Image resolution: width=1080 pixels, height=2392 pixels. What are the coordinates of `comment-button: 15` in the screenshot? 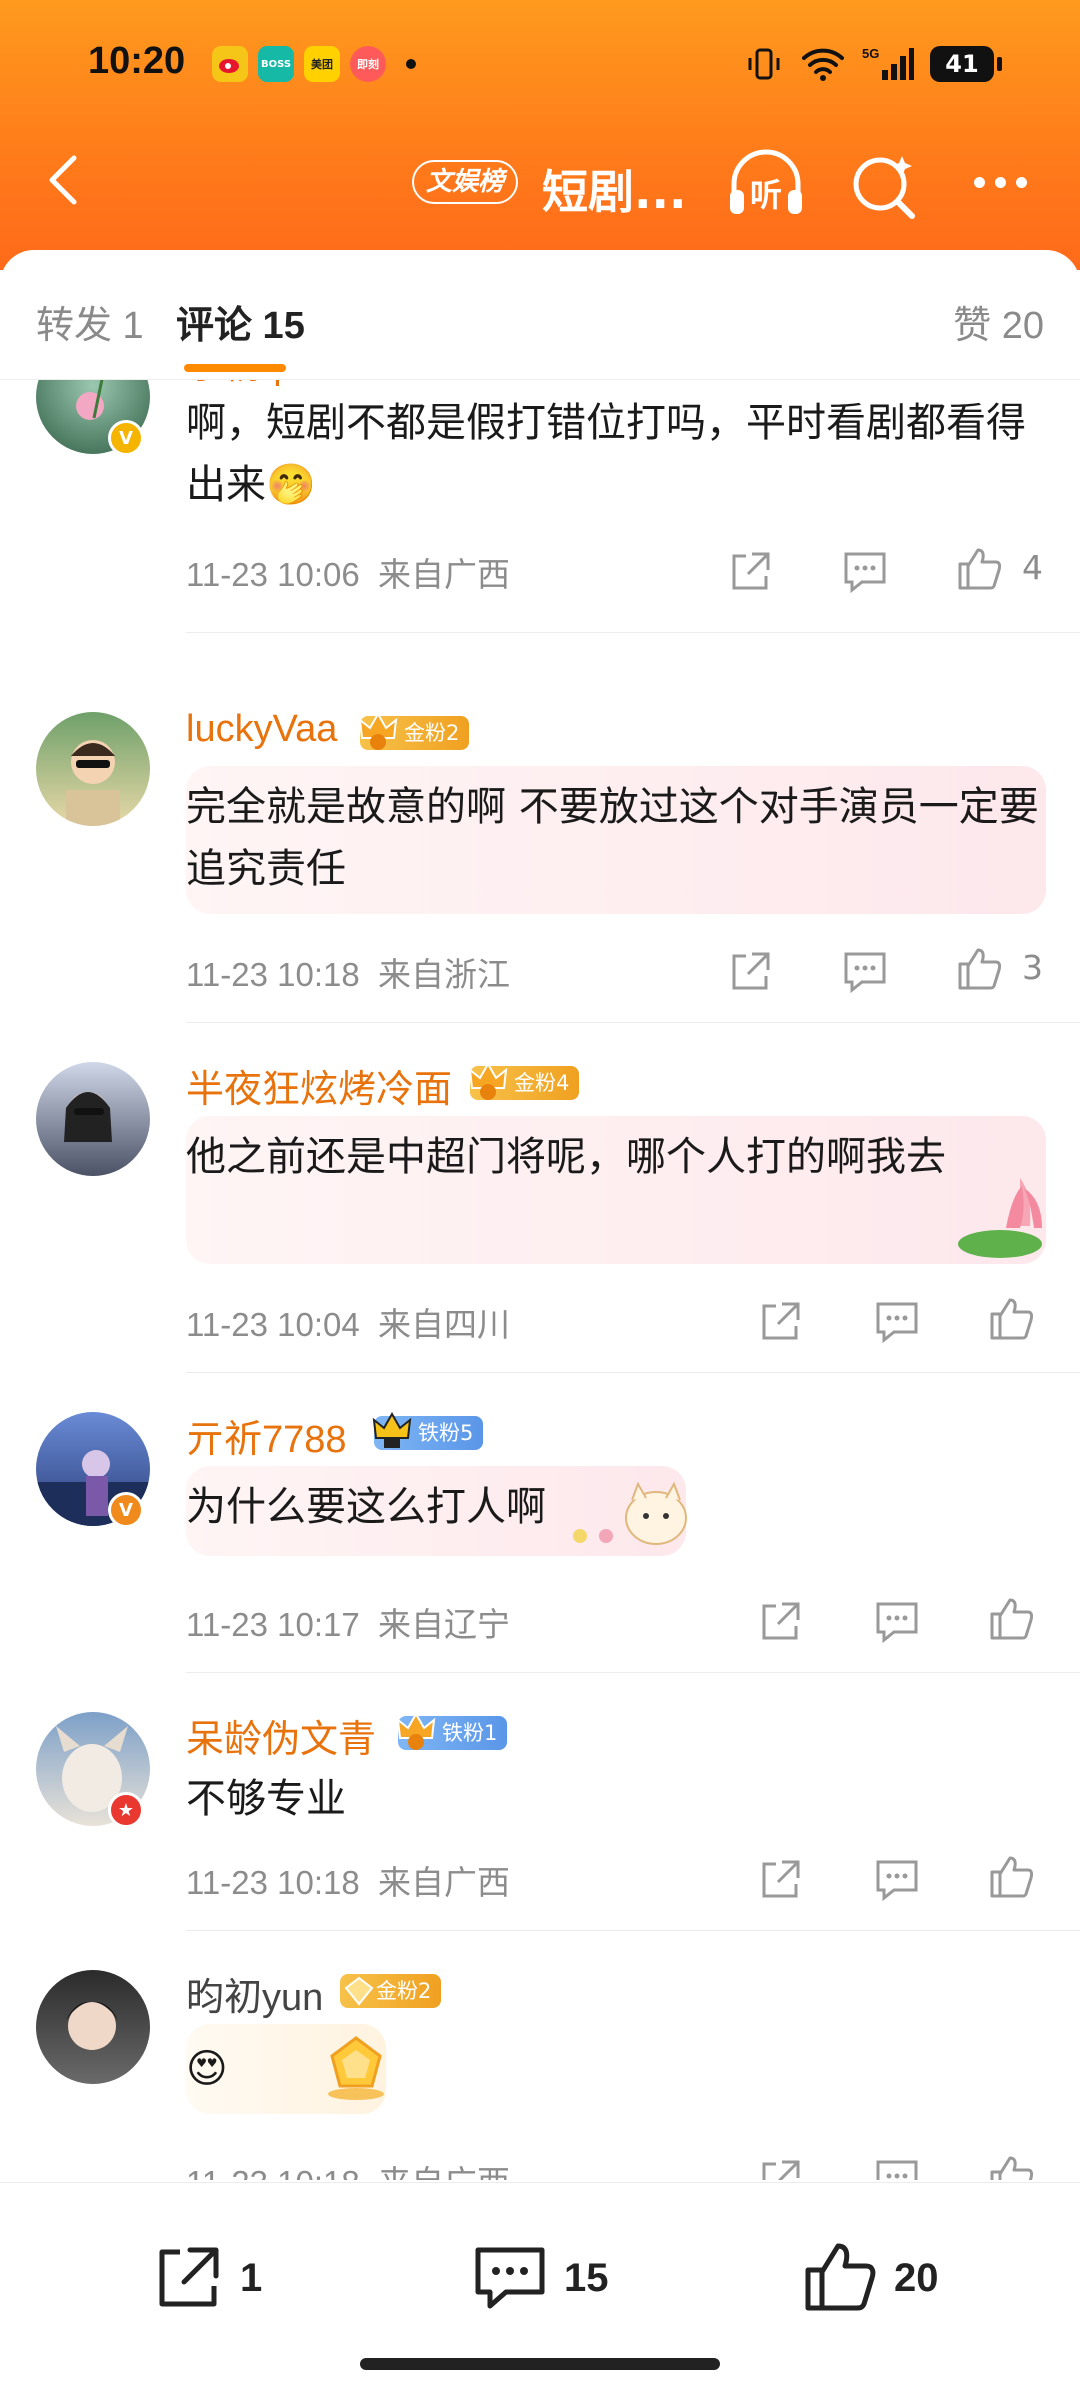 It's located at (539, 2278).